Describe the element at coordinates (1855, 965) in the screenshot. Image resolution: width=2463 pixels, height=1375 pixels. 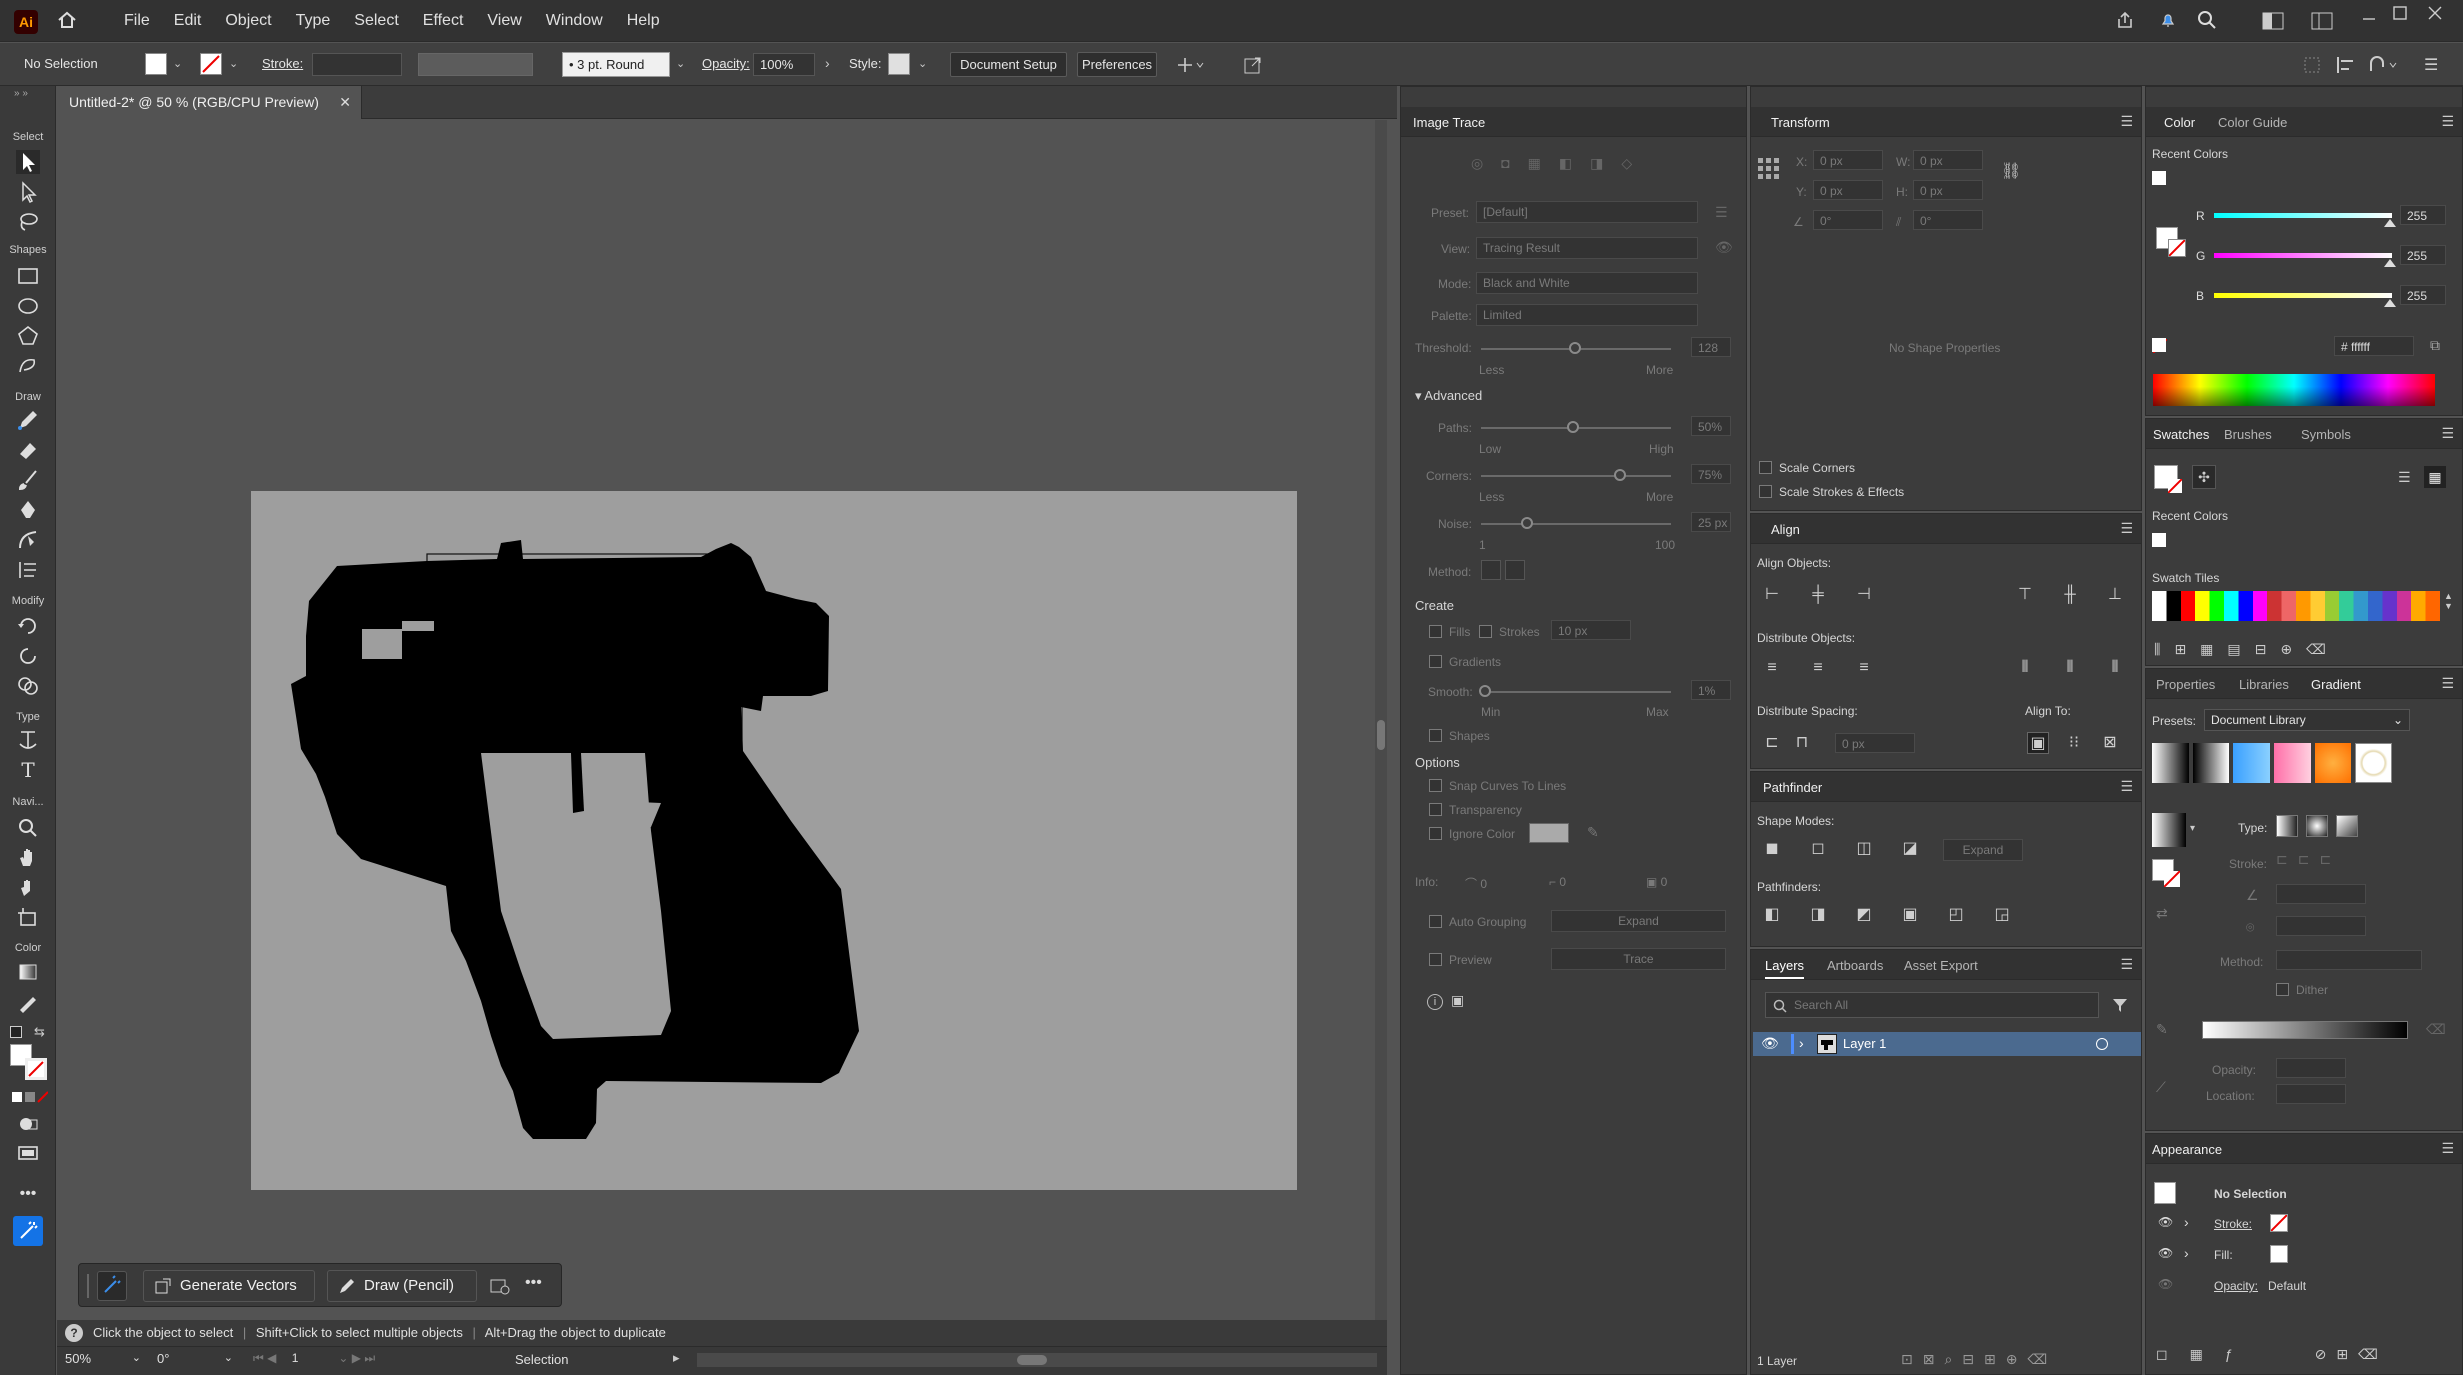
I see `tab-artboards: Artboards` at that location.